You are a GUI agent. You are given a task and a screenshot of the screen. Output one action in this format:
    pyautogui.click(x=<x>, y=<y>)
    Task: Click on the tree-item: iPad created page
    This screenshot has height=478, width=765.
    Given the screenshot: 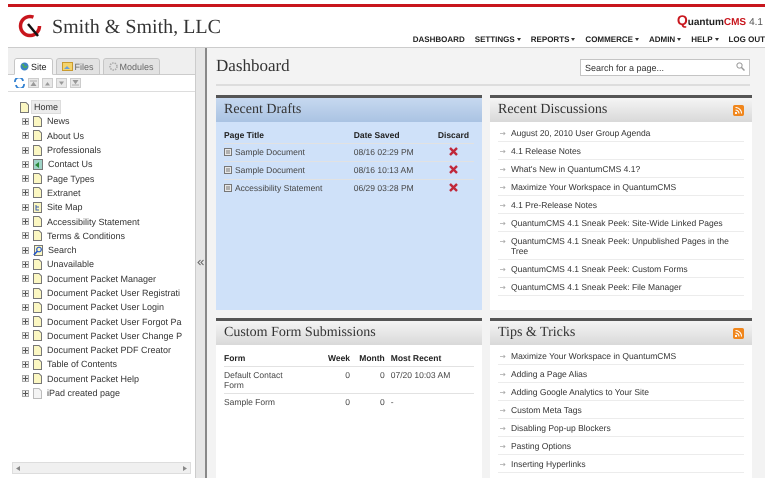 What is the action you would take?
    pyautogui.click(x=84, y=393)
    